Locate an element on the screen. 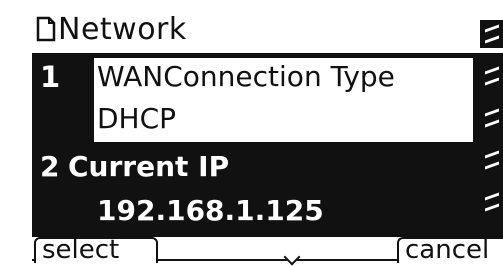 This screenshot has height=266, width=503. menu-item-label: WANConnection Type is located at coordinates (246, 76).